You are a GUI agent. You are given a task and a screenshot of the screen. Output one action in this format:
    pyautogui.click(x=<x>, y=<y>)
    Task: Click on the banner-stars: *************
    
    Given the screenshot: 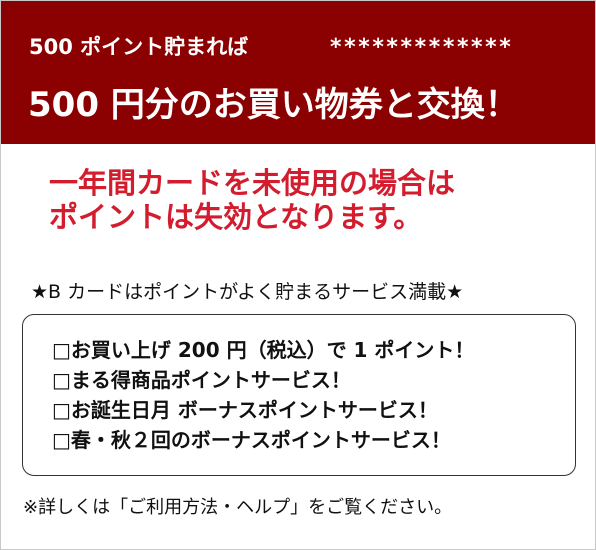 What is the action you would take?
    pyautogui.click(x=422, y=47)
    